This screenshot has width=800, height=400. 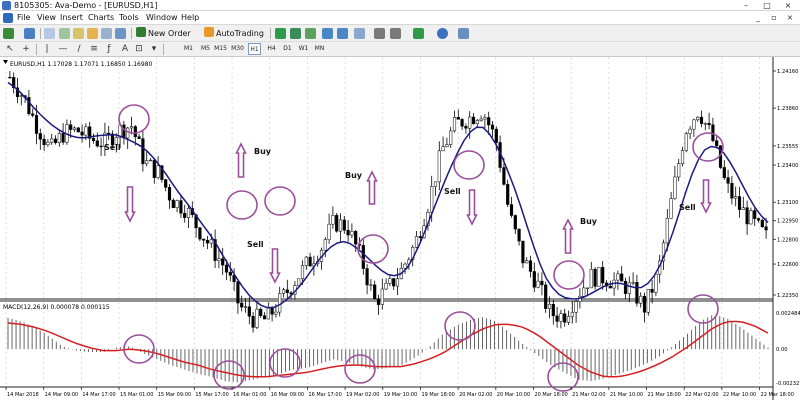 What do you see at coordinates (359, 33) in the screenshot?
I see `tile-windows-icon` at bounding box center [359, 33].